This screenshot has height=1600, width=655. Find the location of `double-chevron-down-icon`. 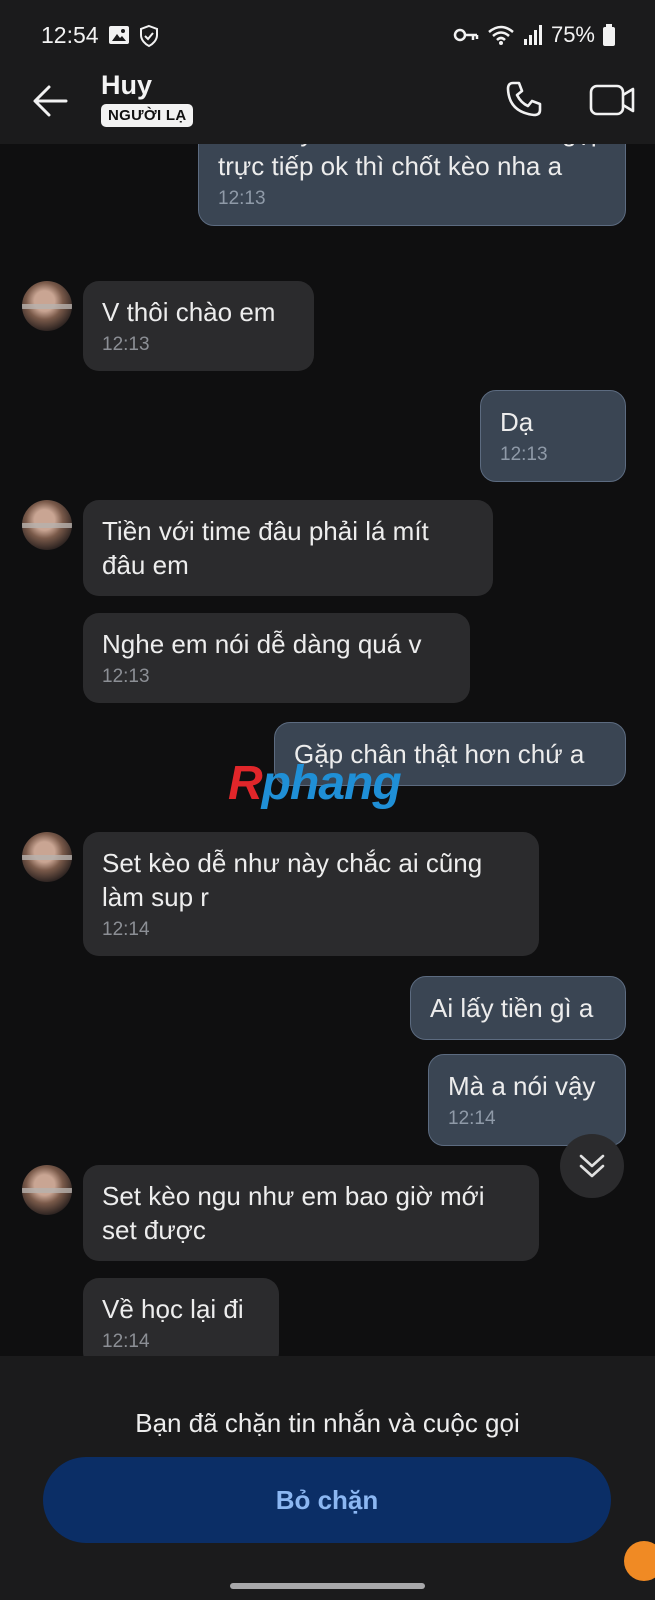

double-chevron-down-icon is located at coordinates (592, 1166).